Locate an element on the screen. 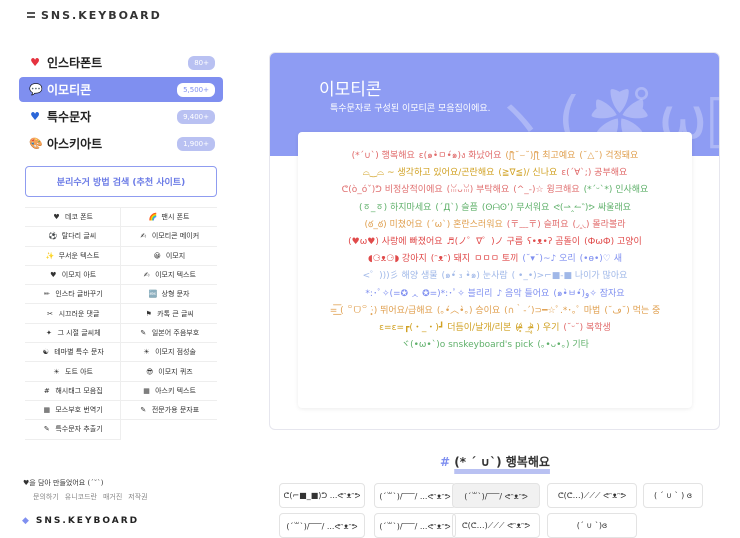 The image size is (740, 538). emoticon-category-link: ◖⚆ᴥ⚆◗ 강아지 is located at coordinates (397, 259).